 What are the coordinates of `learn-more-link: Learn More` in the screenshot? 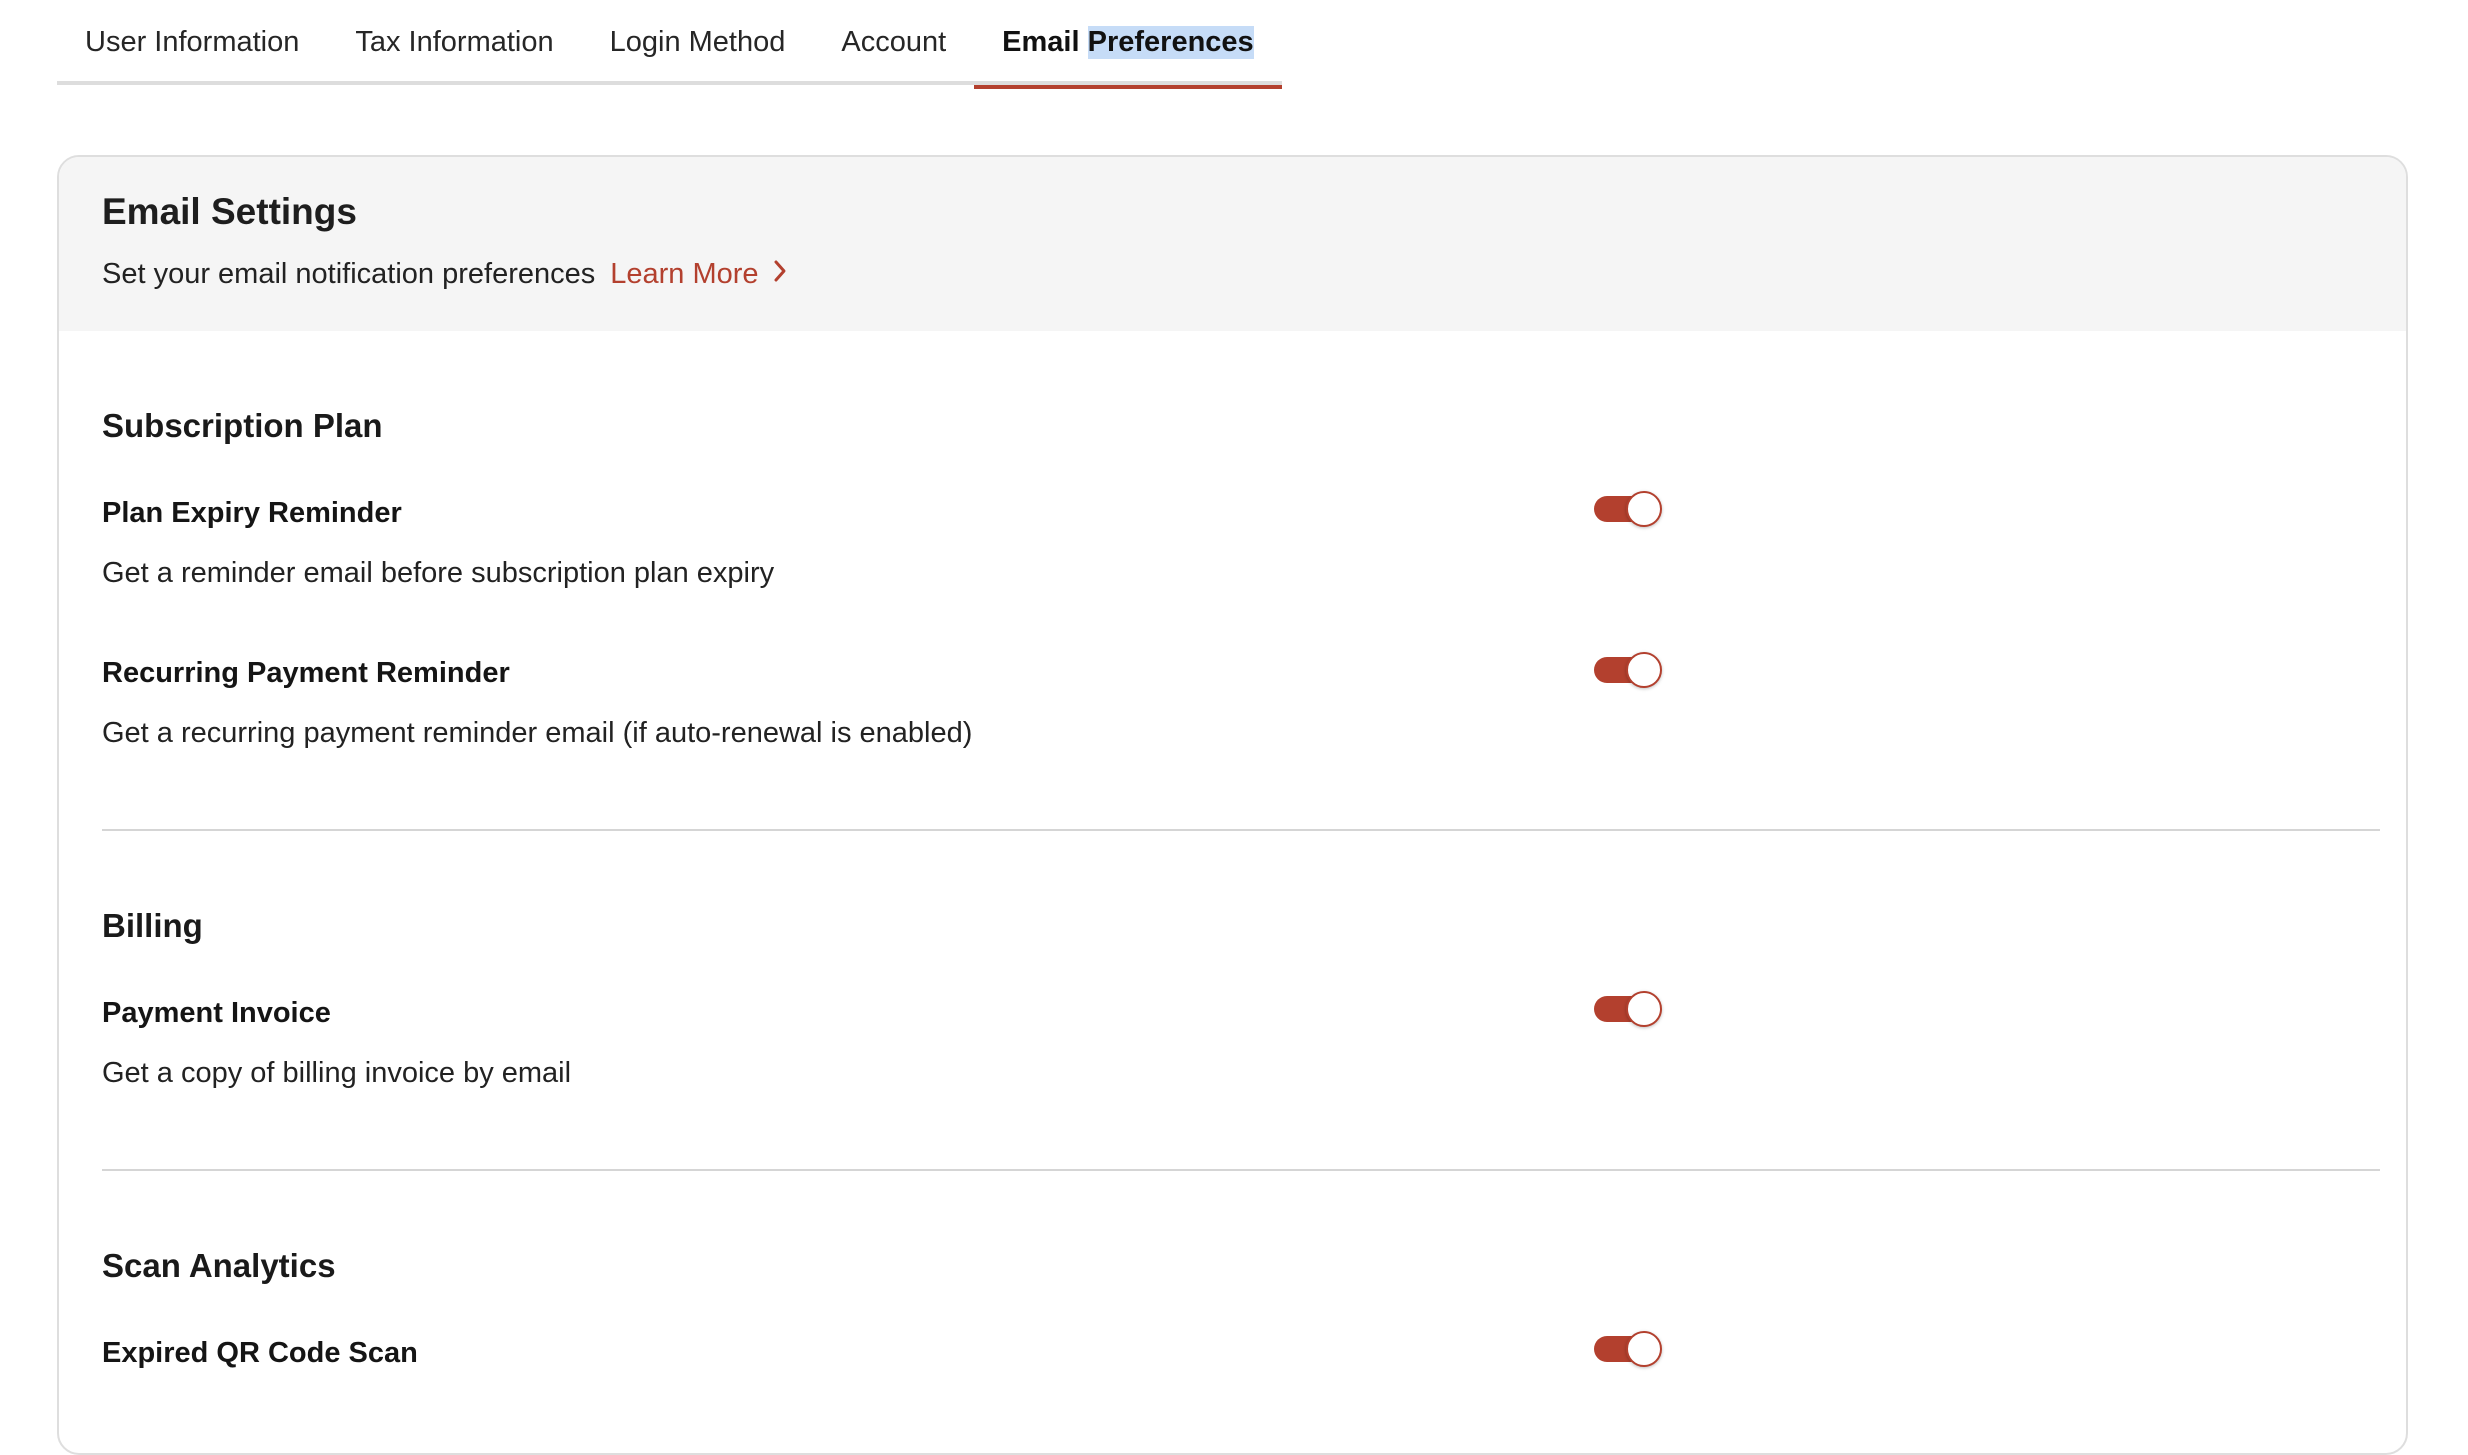 It's located at (698, 274).